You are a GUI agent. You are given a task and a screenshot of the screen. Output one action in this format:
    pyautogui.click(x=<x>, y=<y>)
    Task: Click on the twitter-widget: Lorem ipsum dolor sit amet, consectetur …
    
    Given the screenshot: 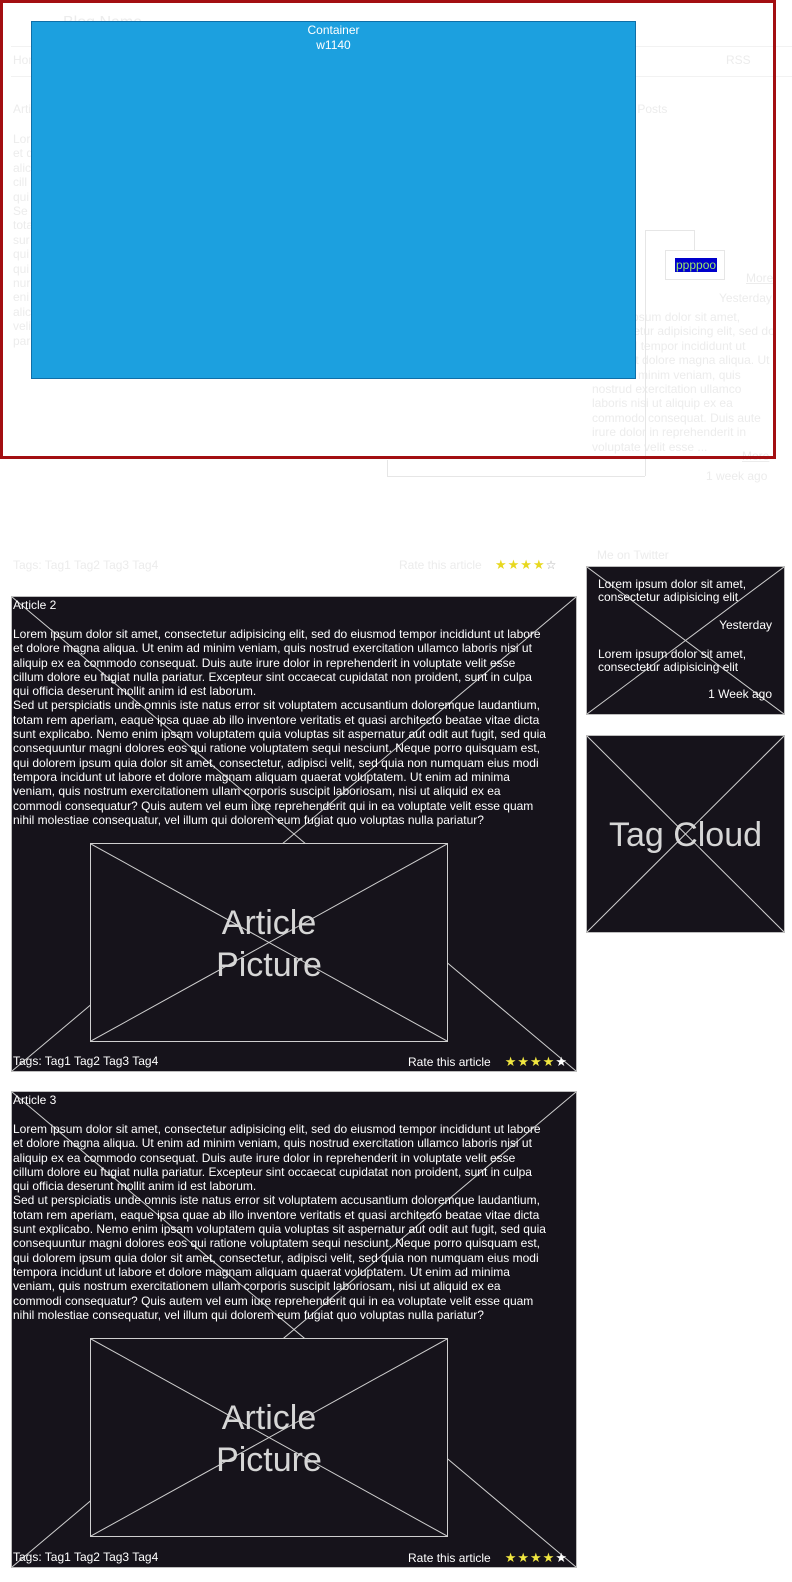 What is the action you would take?
    pyautogui.click(x=685, y=640)
    